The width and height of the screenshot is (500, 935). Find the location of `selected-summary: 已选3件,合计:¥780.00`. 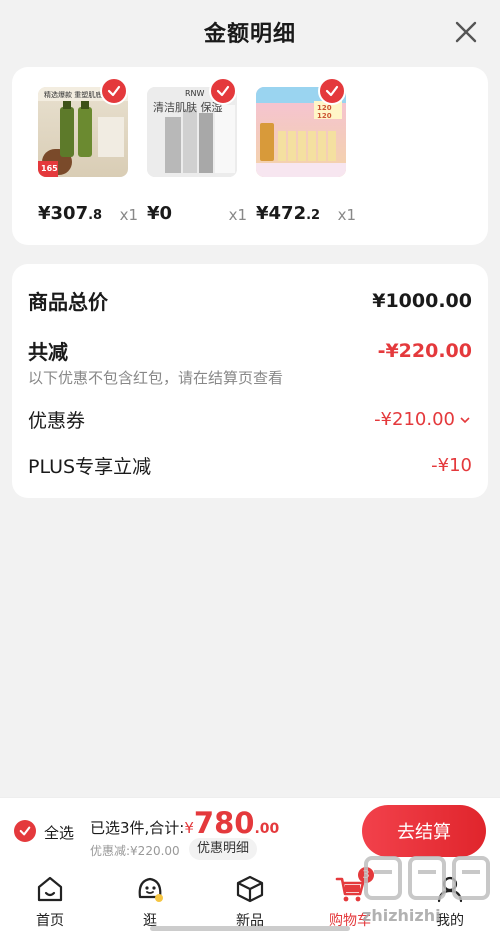

selected-summary: 已选3件,合计:¥780.00 is located at coordinates (184, 823).